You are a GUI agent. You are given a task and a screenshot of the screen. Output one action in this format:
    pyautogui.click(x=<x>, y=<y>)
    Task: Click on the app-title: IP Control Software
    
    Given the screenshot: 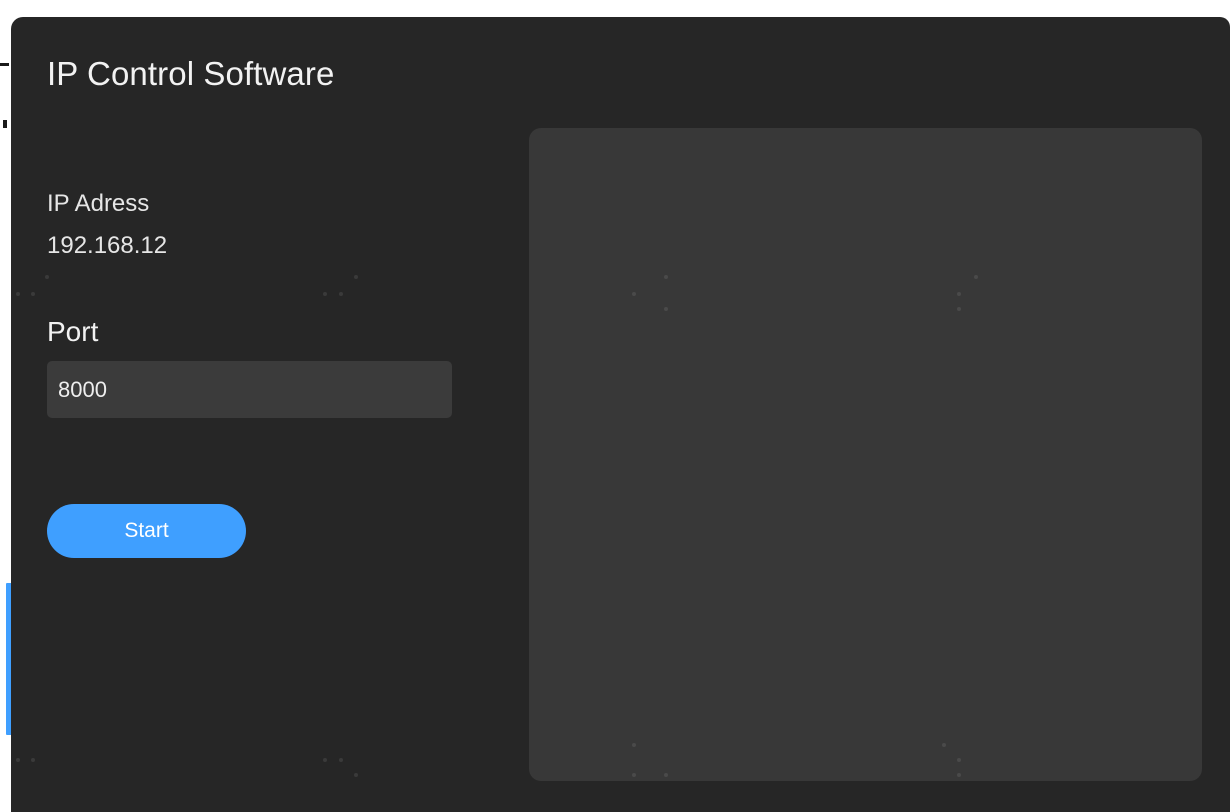 What is the action you would take?
    pyautogui.click(x=191, y=73)
    